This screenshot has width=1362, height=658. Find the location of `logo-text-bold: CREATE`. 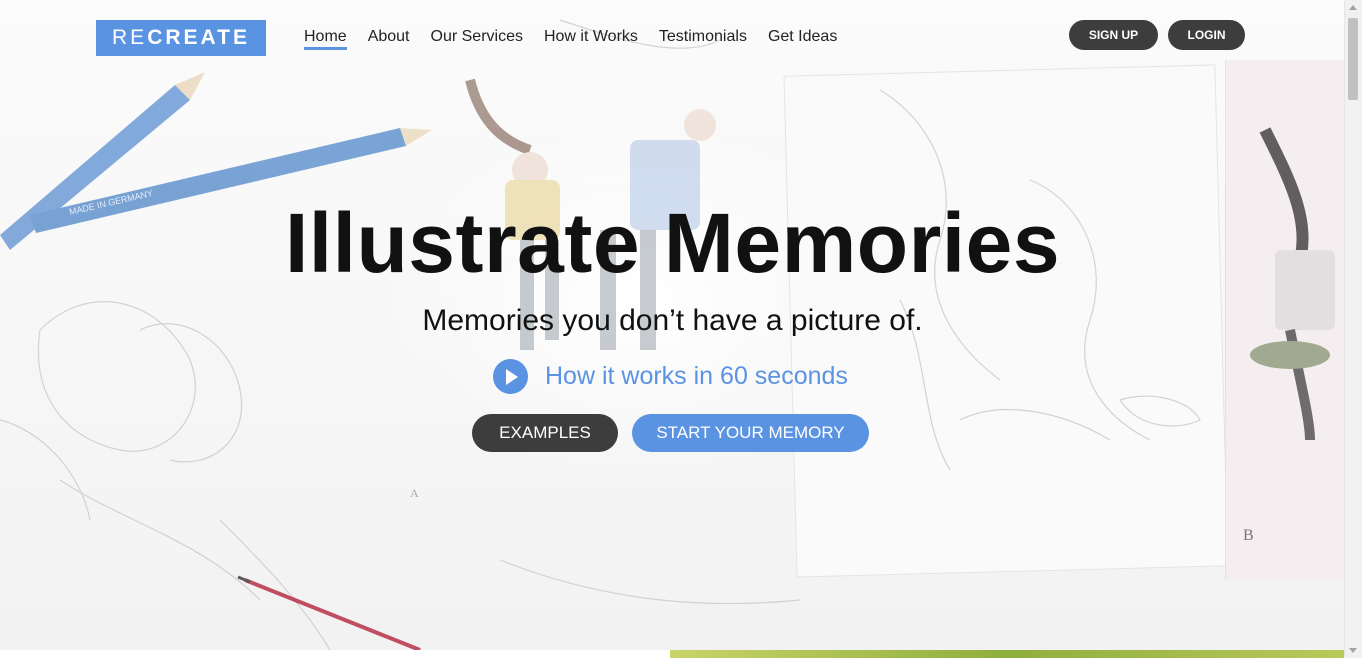

logo-text-bold: CREATE is located at coordinates (198, 37).